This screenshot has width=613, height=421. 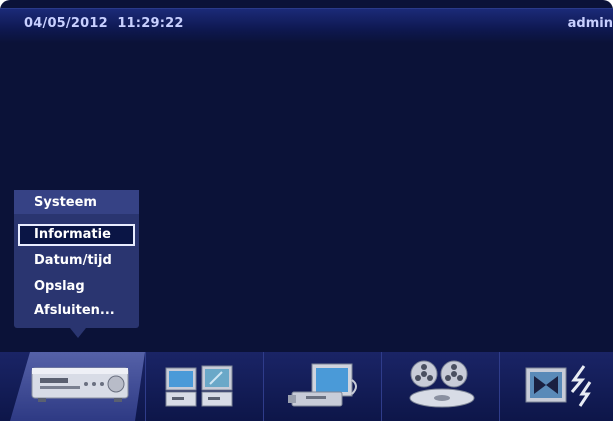 I want to click on monitor-usb-storage-icon, so click(x=322, y=385).